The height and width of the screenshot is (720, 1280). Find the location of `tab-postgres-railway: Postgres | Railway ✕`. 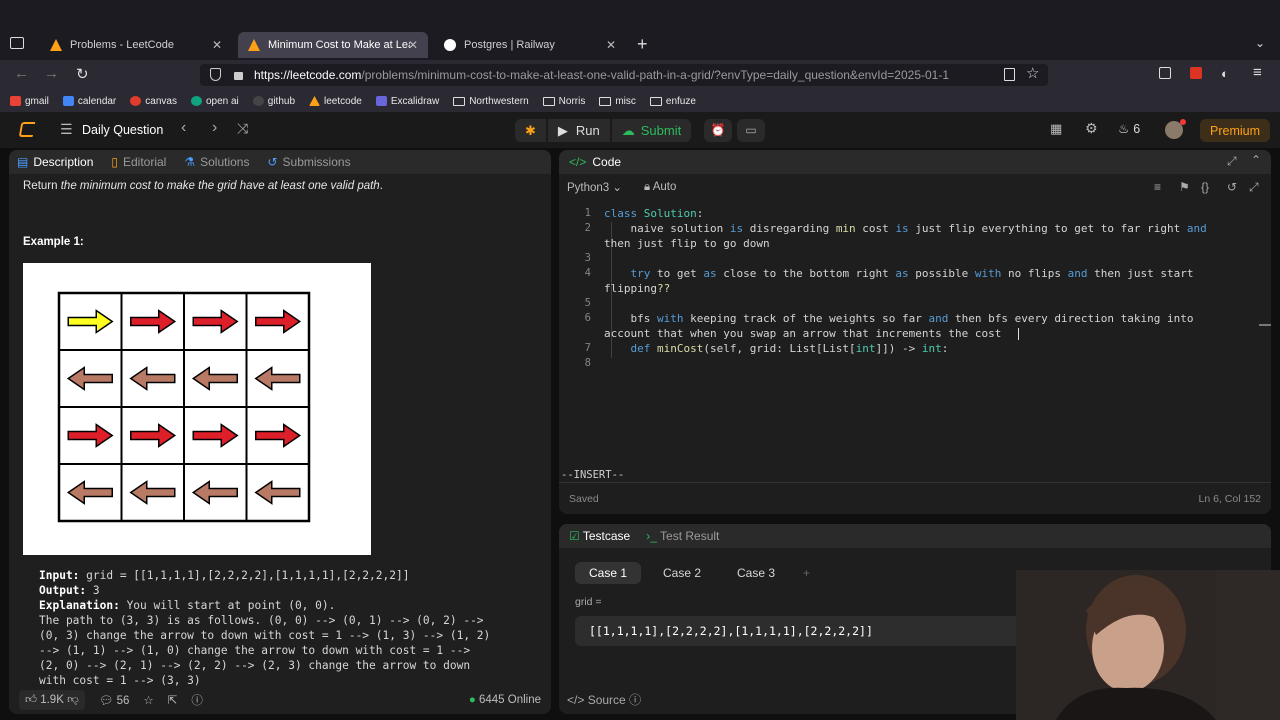

tab-postgres-railway: Postgres | Railway ✕ is located at coordinates (530, 45).